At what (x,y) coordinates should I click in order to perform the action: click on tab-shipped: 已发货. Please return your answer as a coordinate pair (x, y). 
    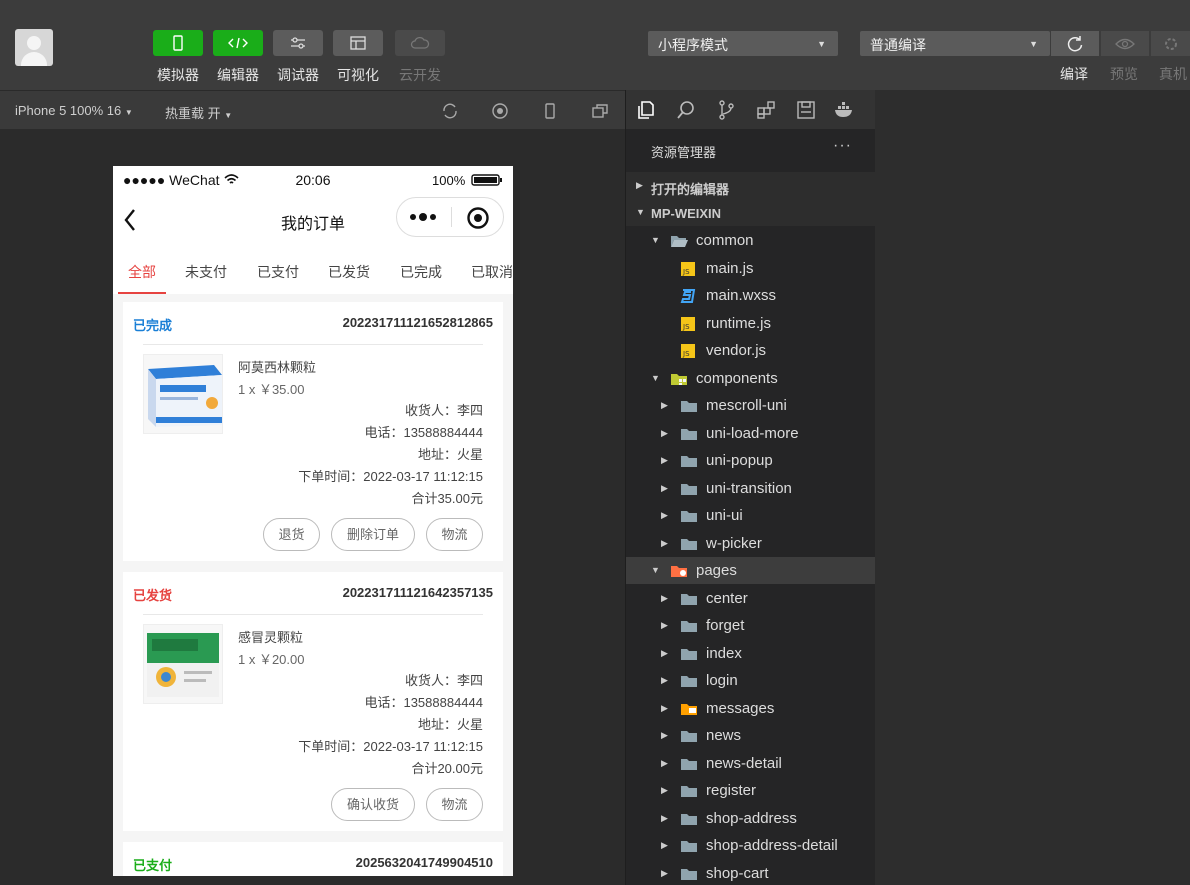
    Looking at the image, I should click on (349, 272).